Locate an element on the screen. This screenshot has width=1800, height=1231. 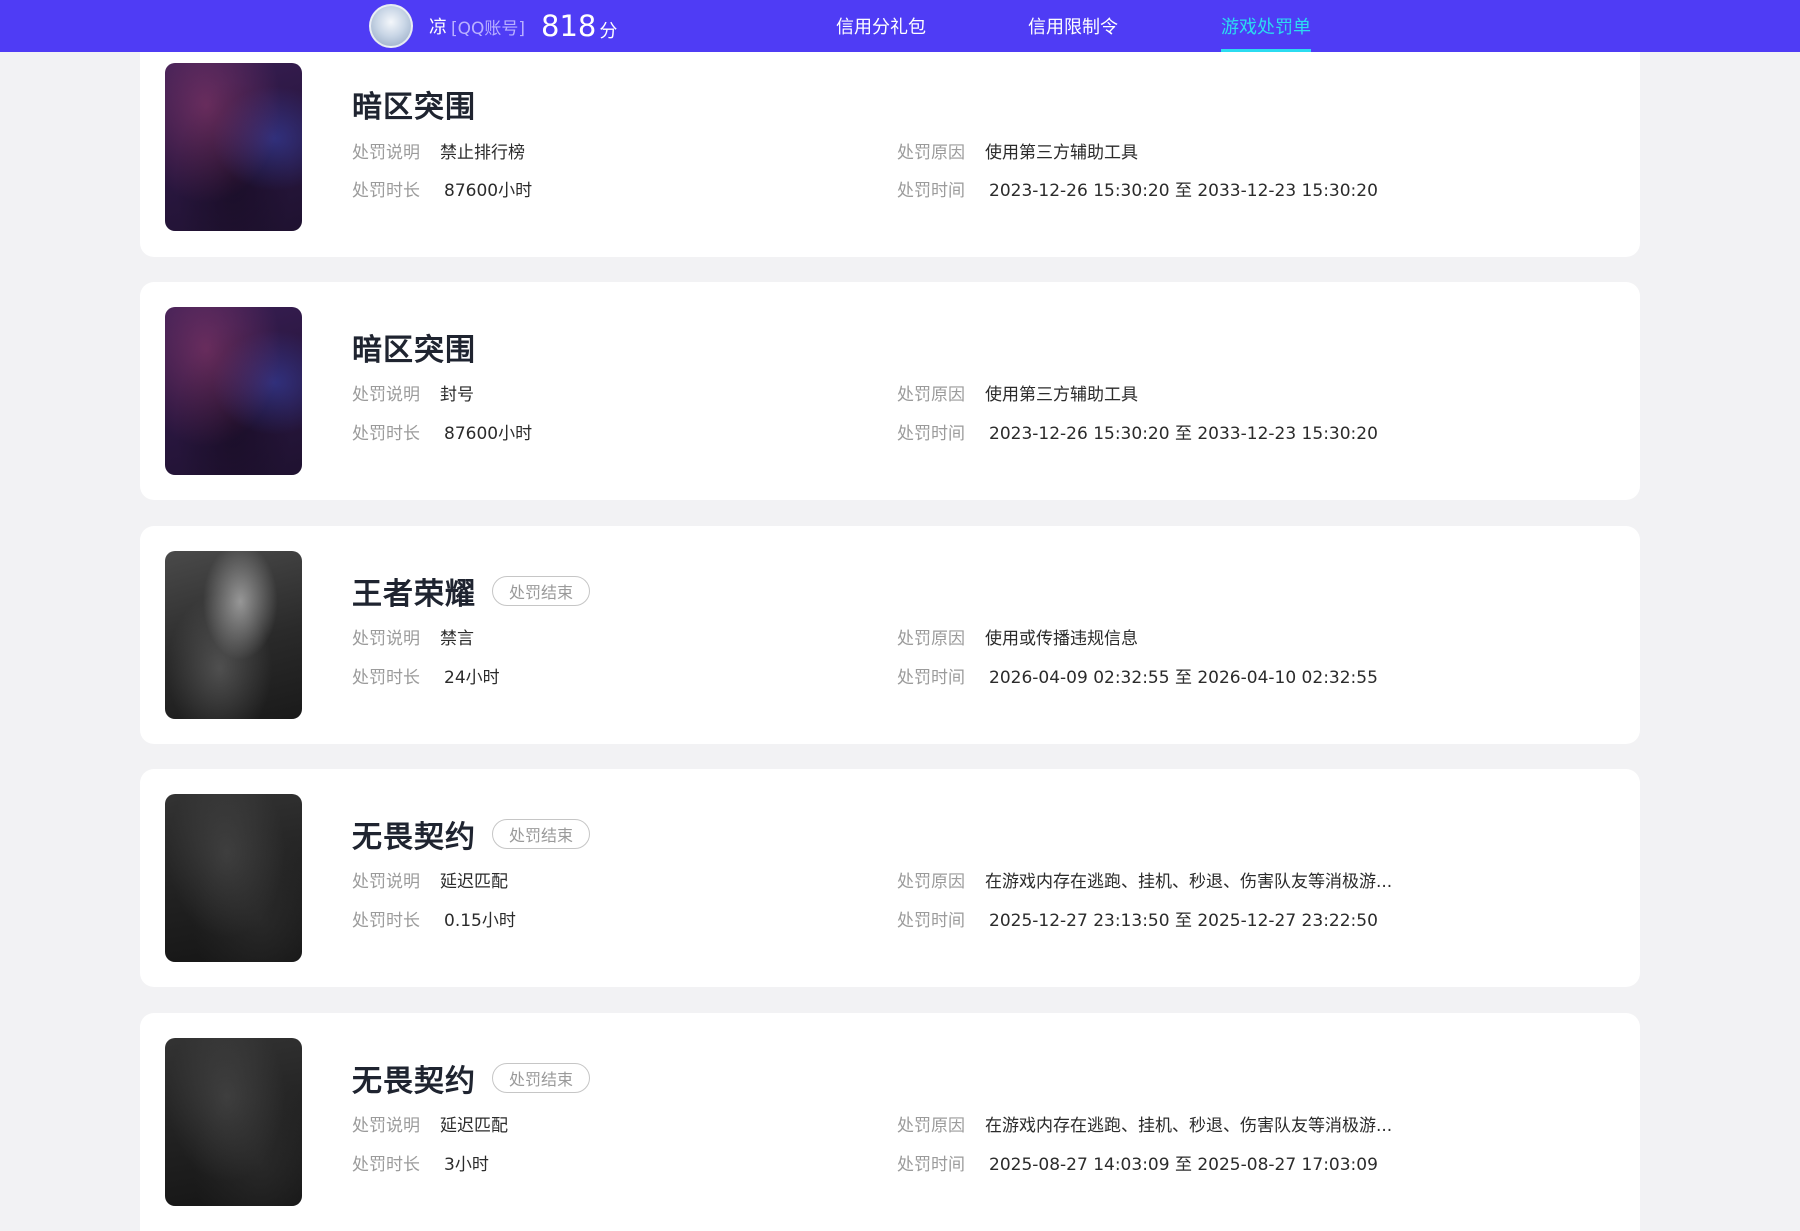
card-title-row: 王者荣耀 处罚结束 is located at coordinates (471, 591).